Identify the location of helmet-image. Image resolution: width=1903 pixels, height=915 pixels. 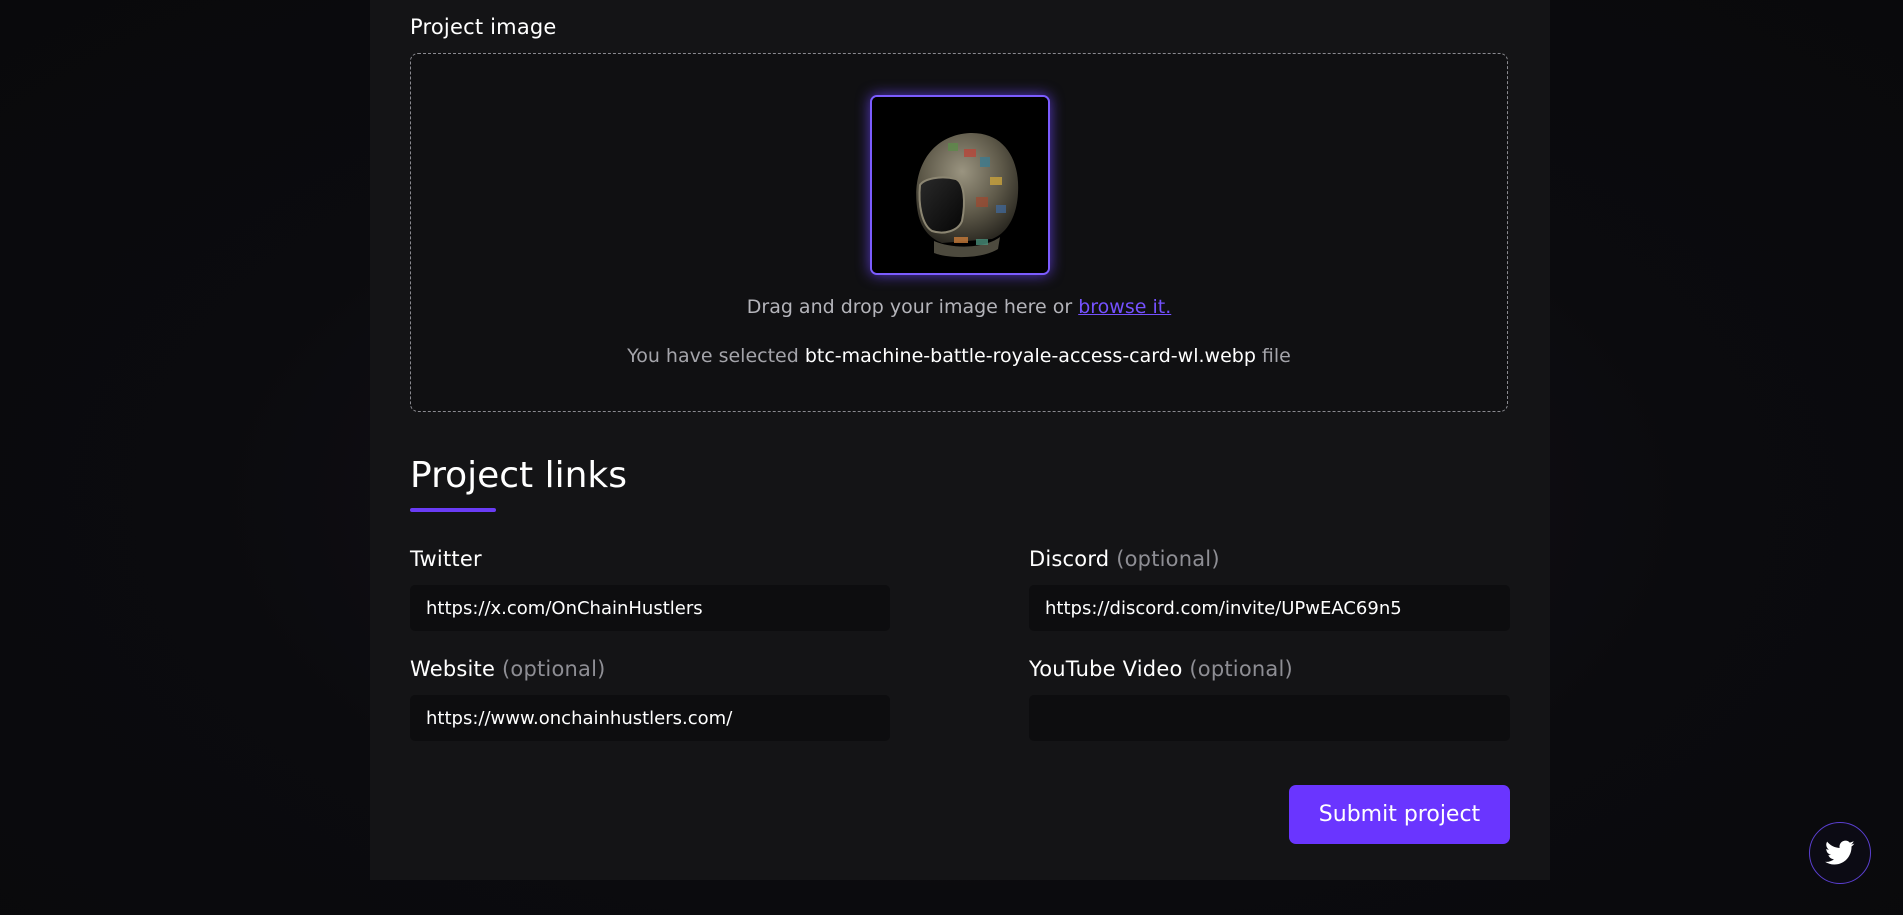
(960, 185).